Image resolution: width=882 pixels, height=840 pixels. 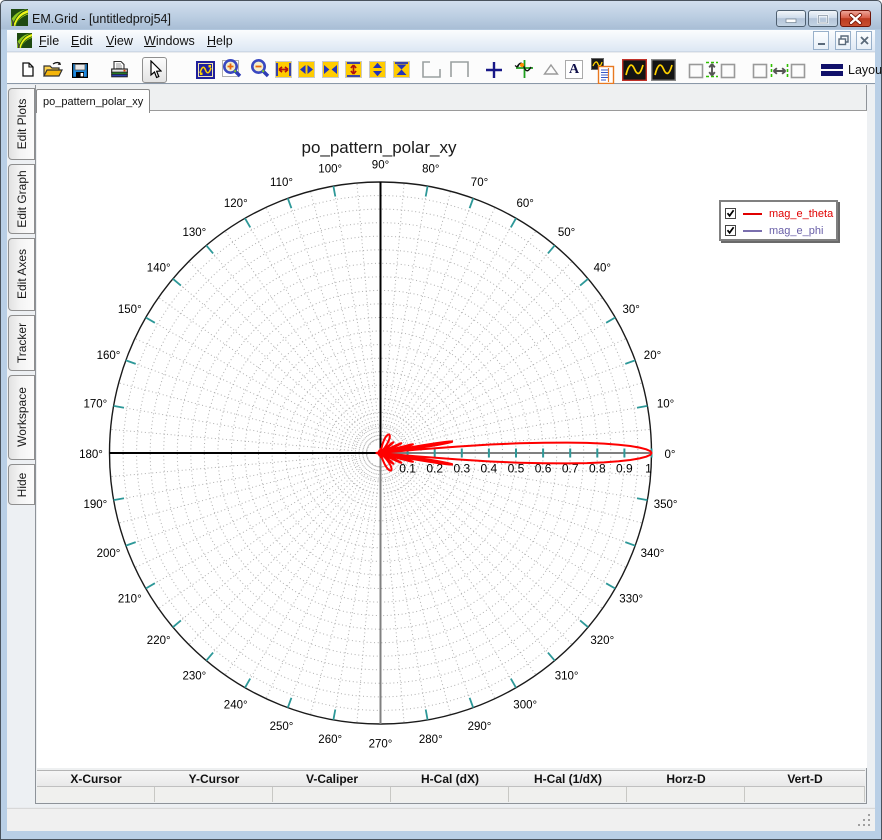 I want to click on svg-text: 80°, so click(x=430, y=170).